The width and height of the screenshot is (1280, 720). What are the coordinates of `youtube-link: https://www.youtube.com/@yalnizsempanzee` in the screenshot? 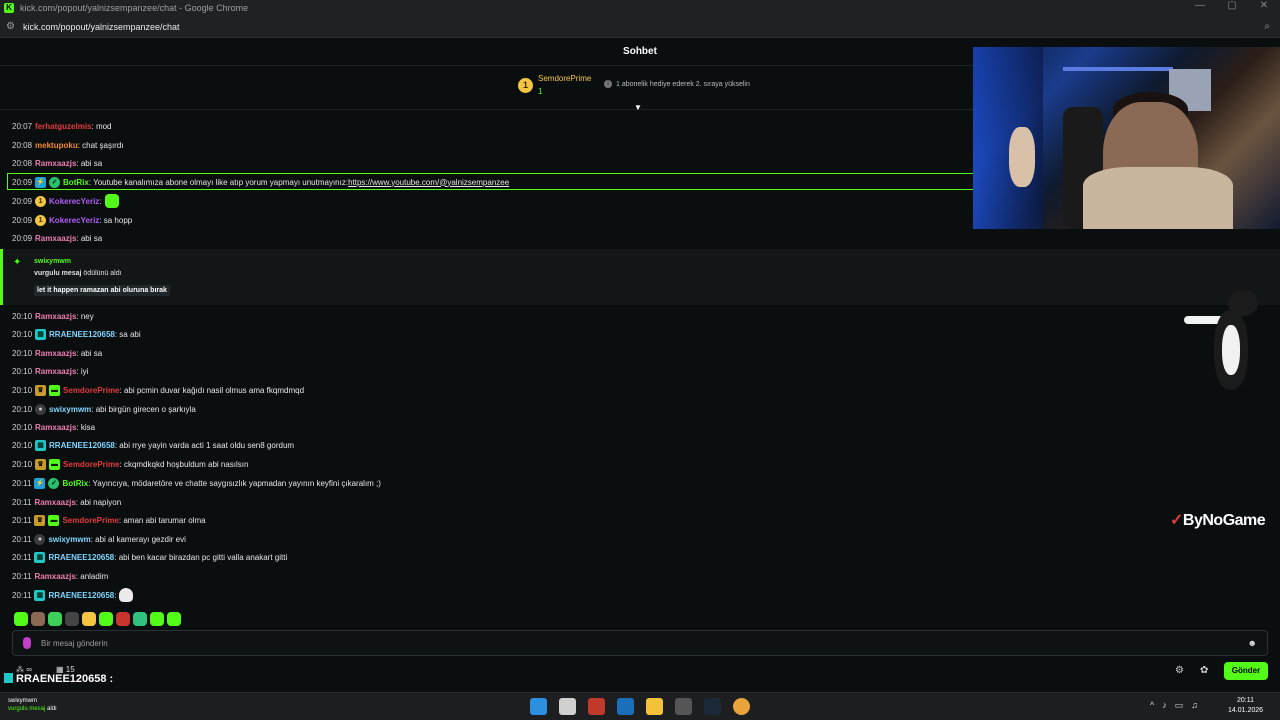 It's located at (428, 182).